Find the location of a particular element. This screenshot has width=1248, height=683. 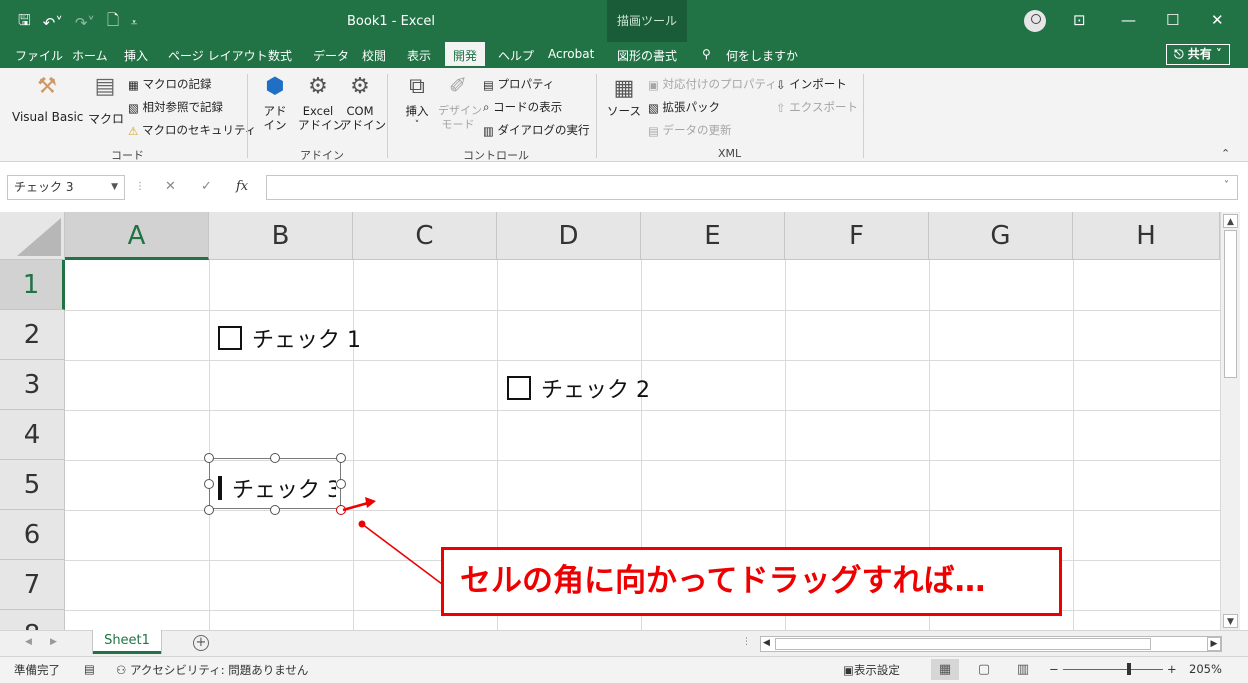

tab-home: ホーム is located at coordinates (90, 55).